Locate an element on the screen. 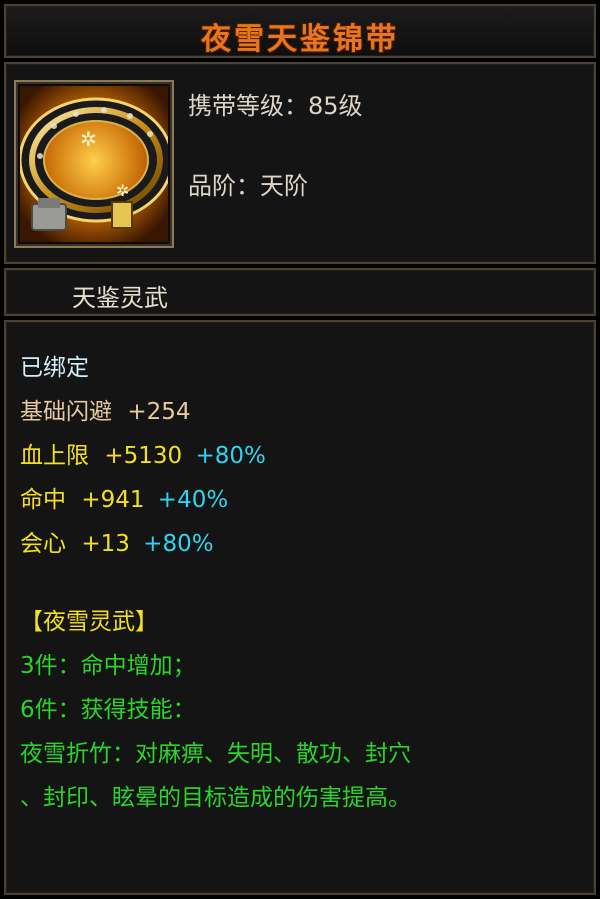 Image resolution: width=600 pixels, height=899 pixels. stat-percent: +40% is located at coordinates (193, 500).